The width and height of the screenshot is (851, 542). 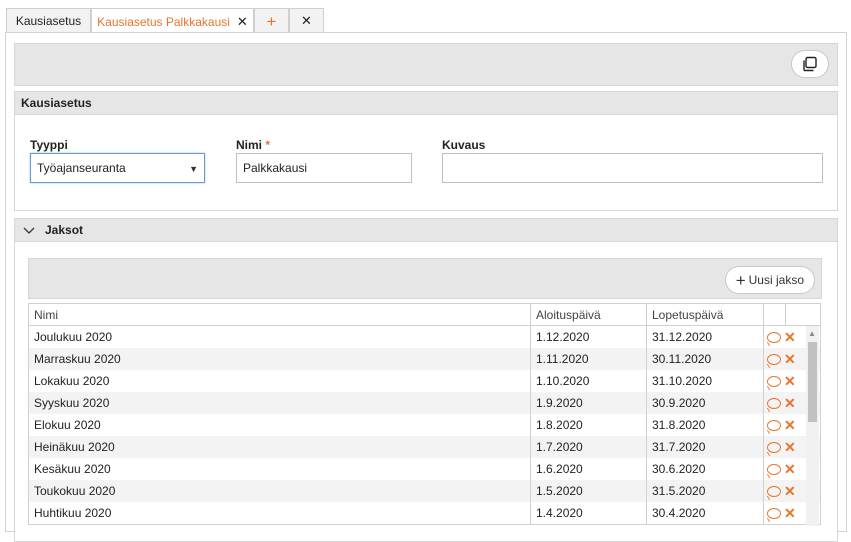 What do you see at coordinates (280, 513) in the screenshot?
I see `cell-name: Huhtikuu 2020` at bounding box center [280, 513].